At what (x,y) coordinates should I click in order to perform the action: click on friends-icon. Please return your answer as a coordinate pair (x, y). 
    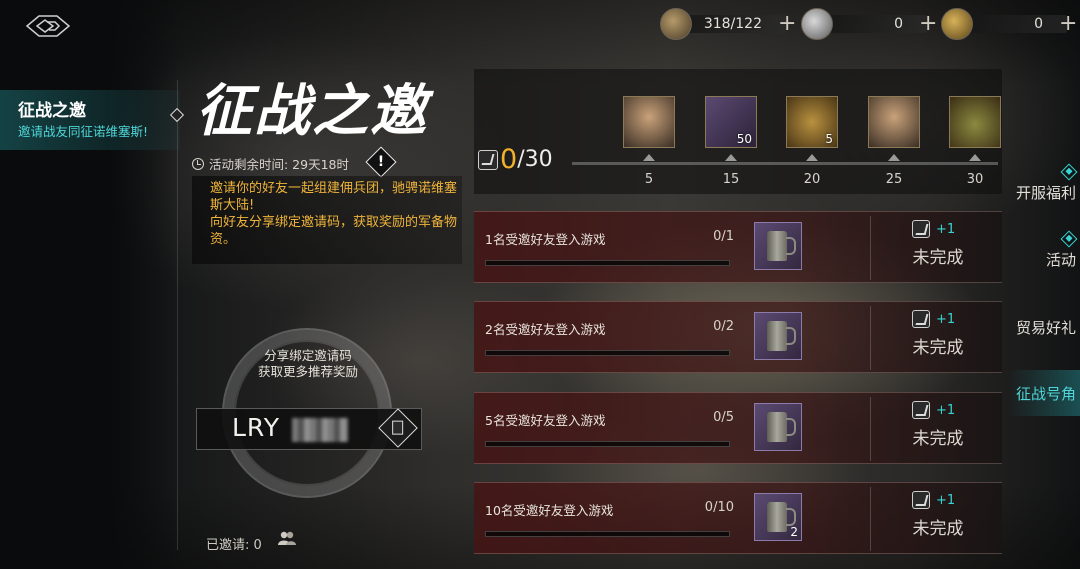
    Looking at the image, I should click on (287, 538).